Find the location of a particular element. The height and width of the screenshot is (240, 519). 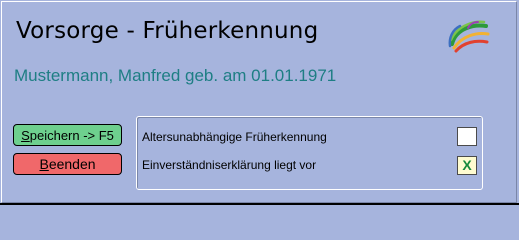

end-button: Beenden is located at coordinates (67, 164).